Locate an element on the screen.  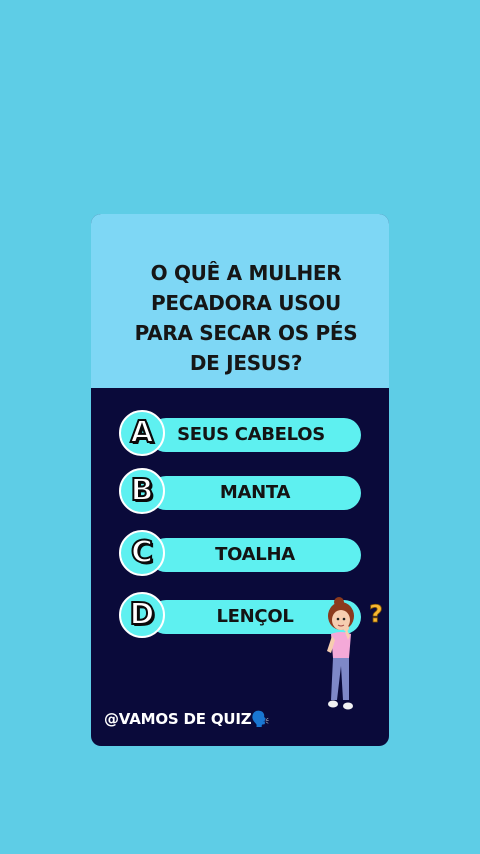
option-c: TOALHA C is located at coordinates (241, 555).